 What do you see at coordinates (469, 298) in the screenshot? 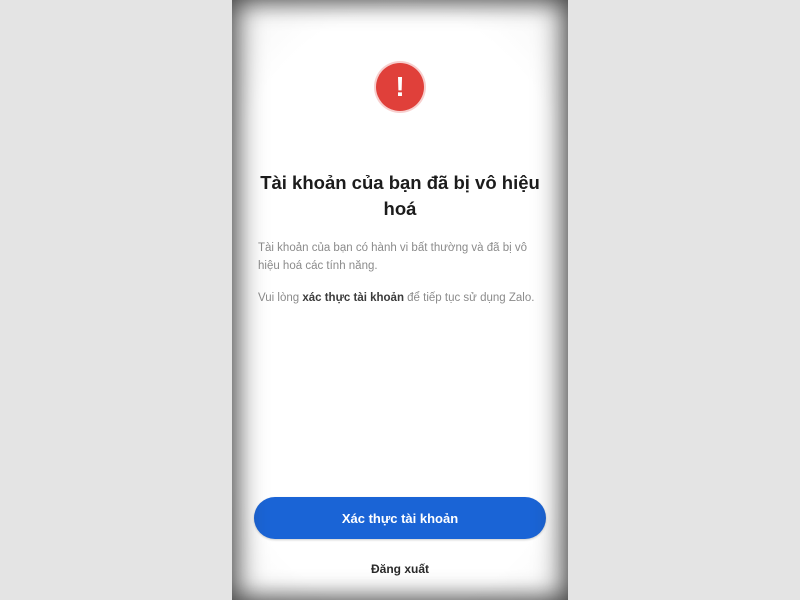
I see `instruction-suffix: để tiếp tục sử dụng Zalo.` at bounding box center [469, 298].